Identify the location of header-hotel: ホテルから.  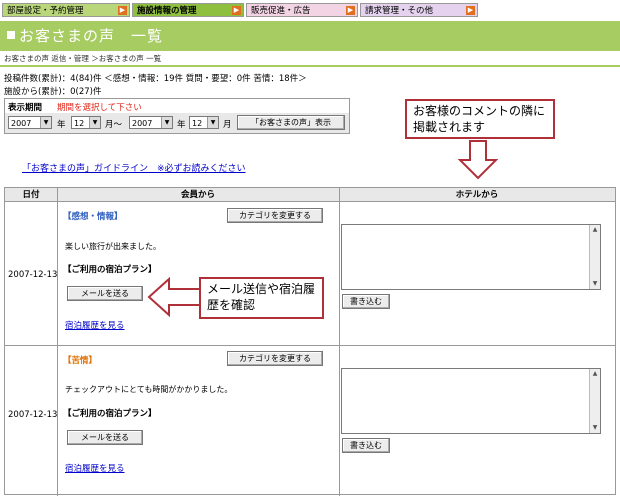
(477, 195).